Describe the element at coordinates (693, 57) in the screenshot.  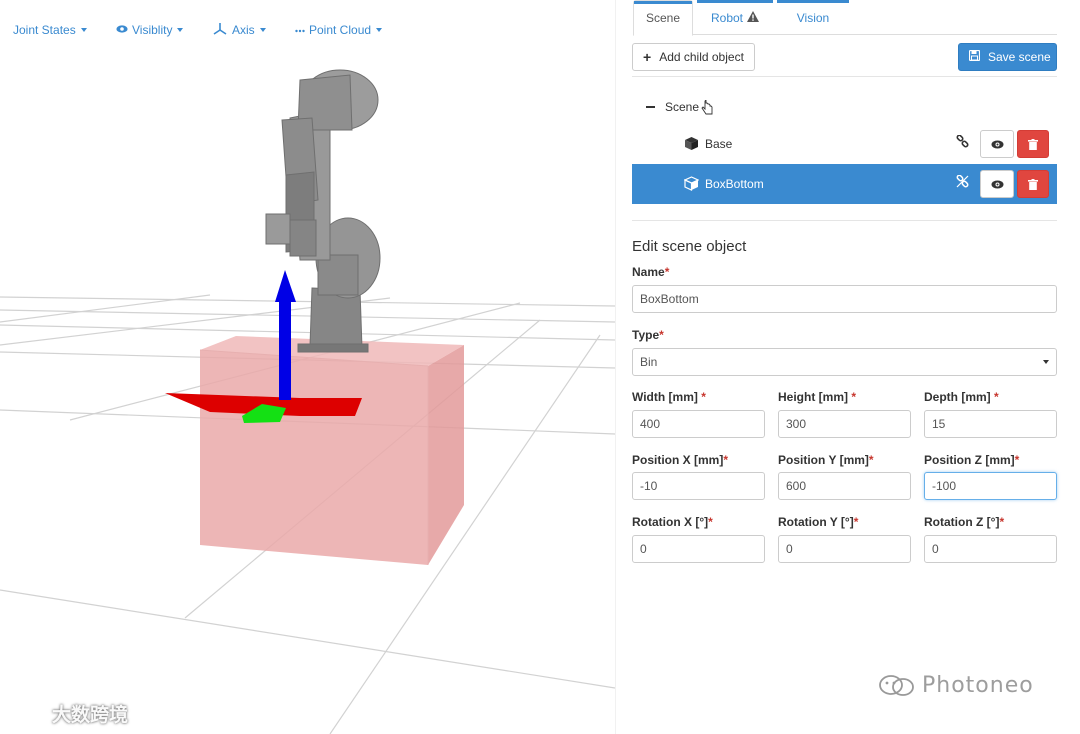
I see `add-child-object-button: + Add child object` at that location.